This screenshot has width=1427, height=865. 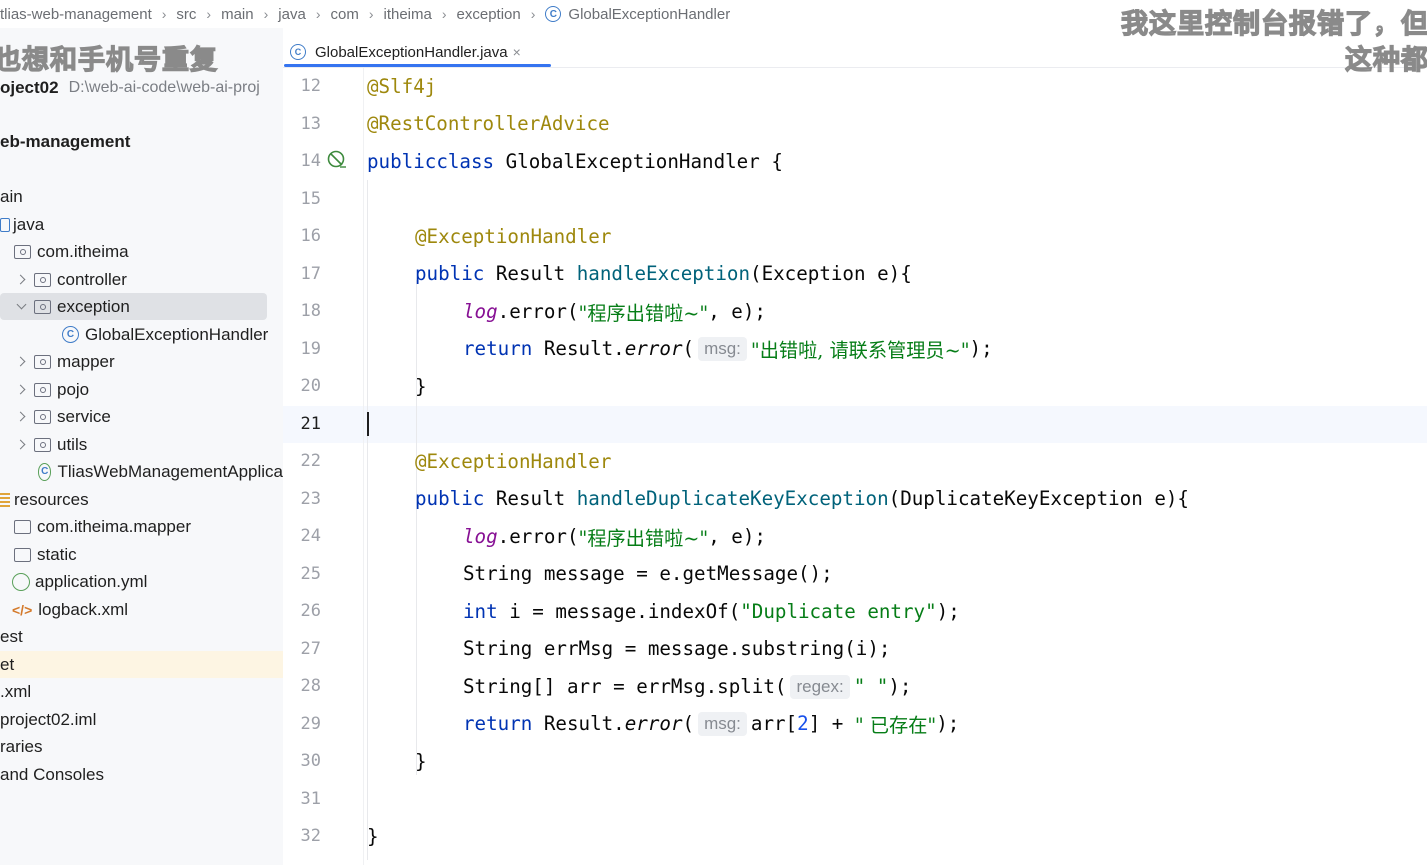 What do you see at coordinates (310, 349) in the screenshot?
I see `line-number: 19` at bounding box center [310, 349].